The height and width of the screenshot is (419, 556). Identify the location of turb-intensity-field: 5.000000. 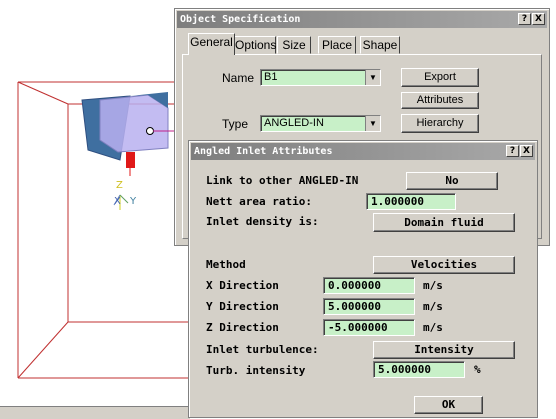
(419, 369).